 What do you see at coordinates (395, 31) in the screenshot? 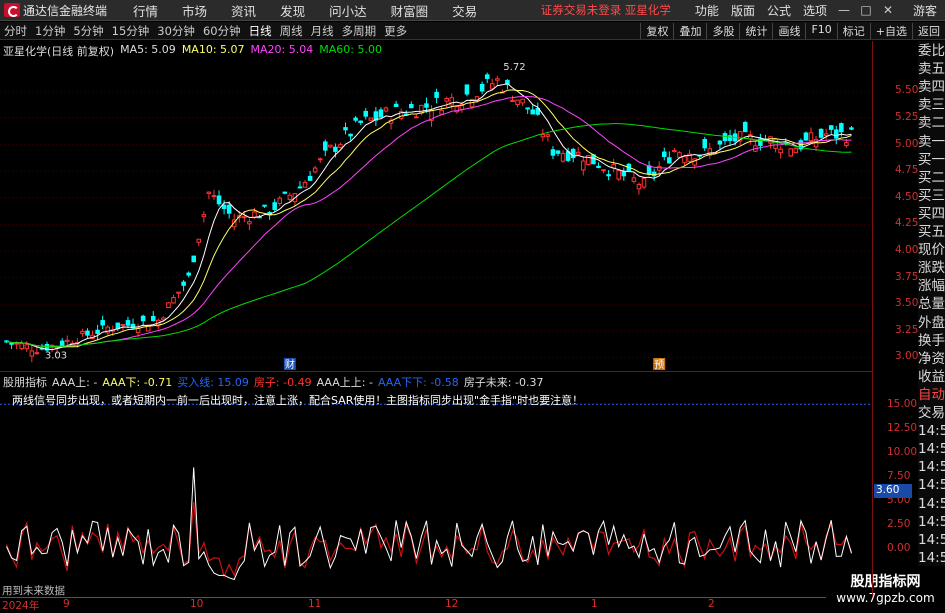
I see `period-more: 更多` at bounding box center [395, 31].